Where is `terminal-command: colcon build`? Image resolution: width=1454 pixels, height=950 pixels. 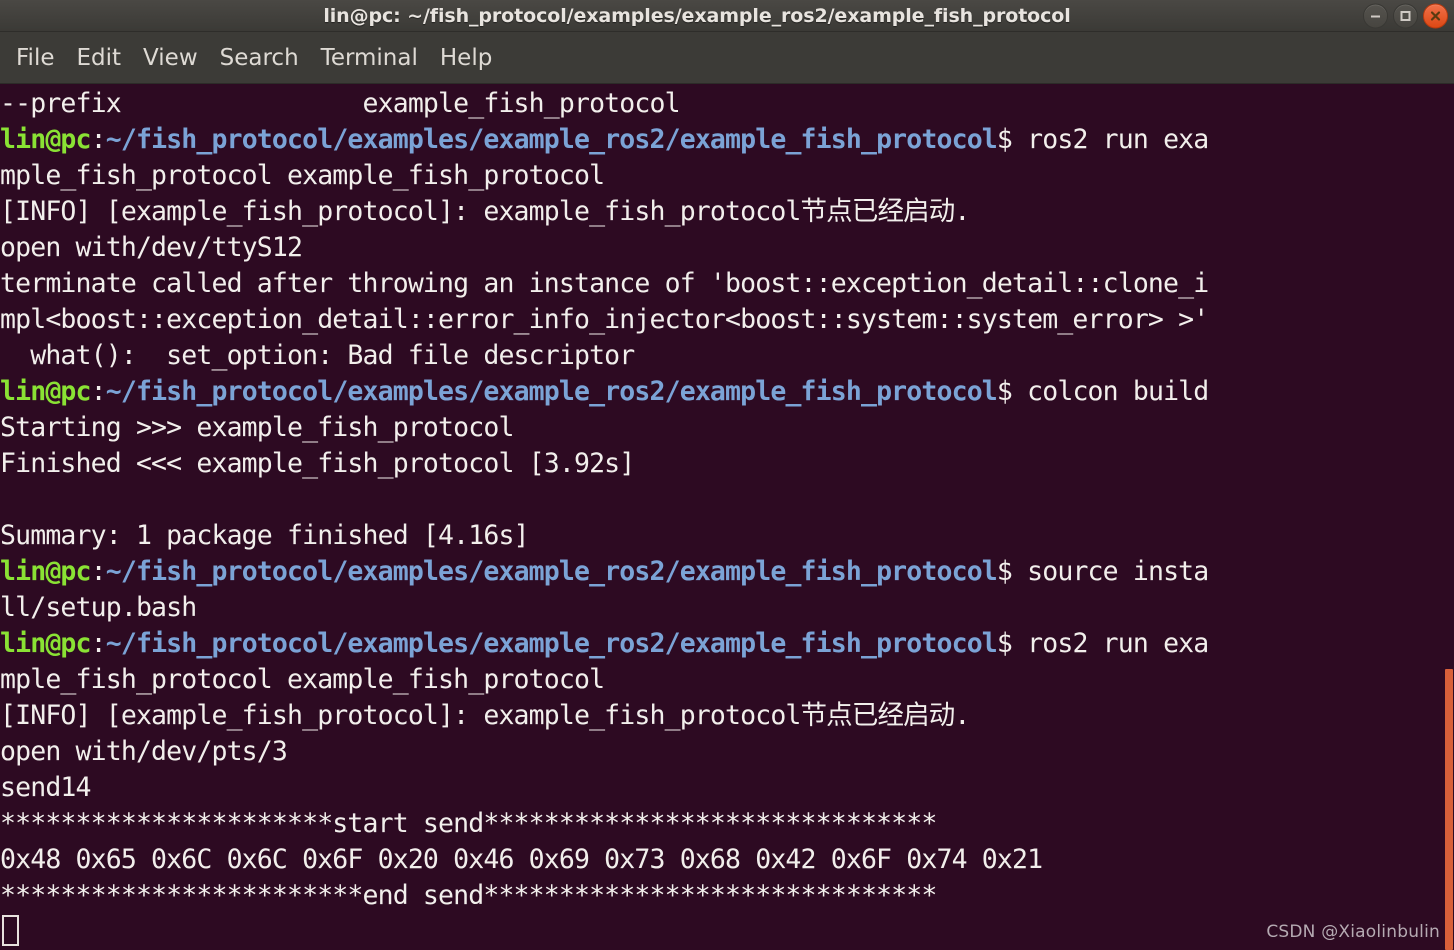 terminal-command: colcon build is located at coordinates (1118, 391).